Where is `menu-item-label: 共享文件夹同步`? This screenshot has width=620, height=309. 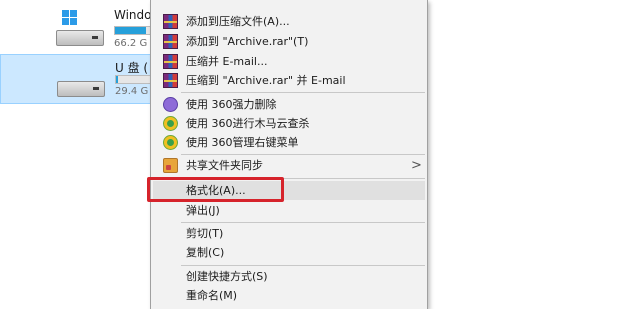
menu-item-label: 共享文件夹同步 is located at coordinates (224, 165).